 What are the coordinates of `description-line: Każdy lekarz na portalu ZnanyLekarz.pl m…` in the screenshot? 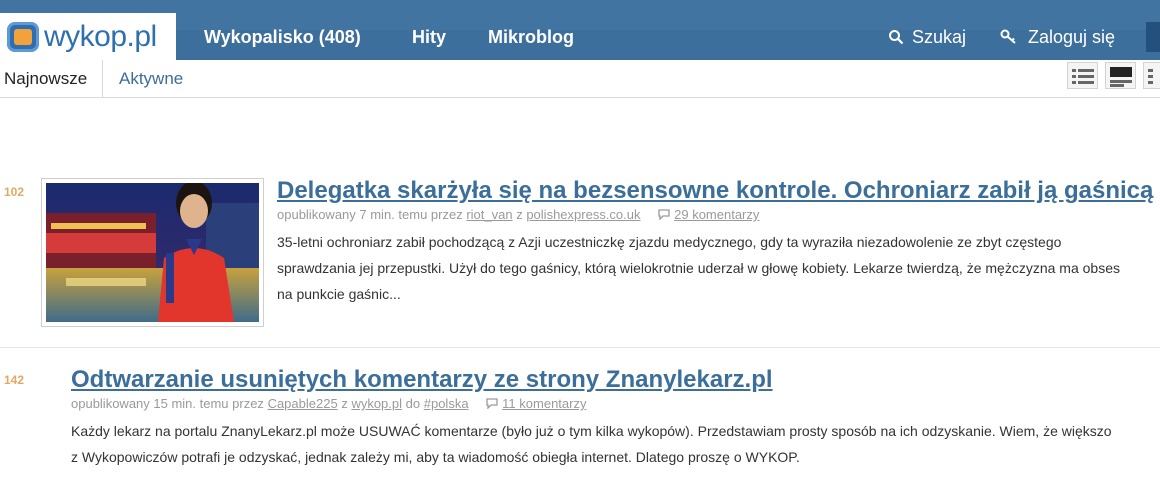 It's located at (591, 431).